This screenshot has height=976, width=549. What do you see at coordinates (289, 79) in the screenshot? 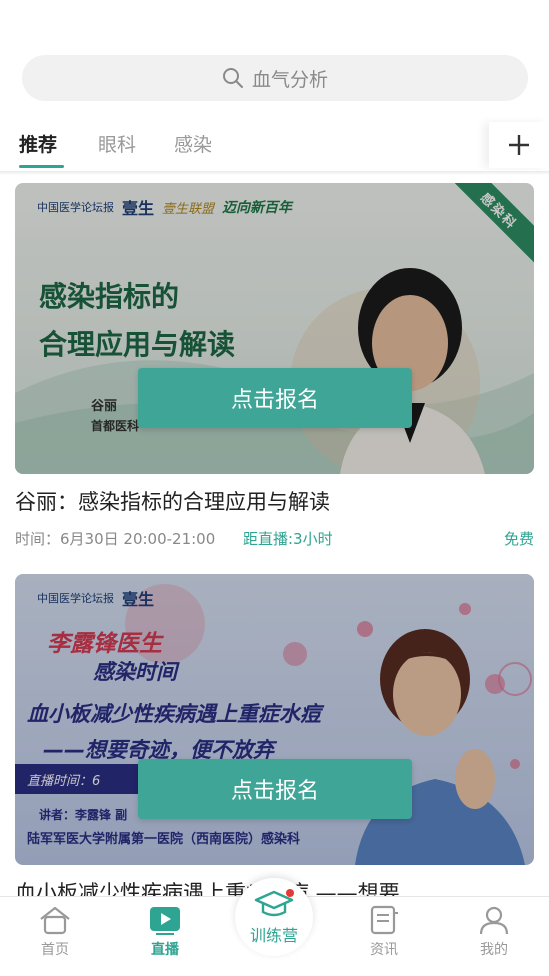
I see `search-placeholder: 血气分析` at bounding box center [289, 79].